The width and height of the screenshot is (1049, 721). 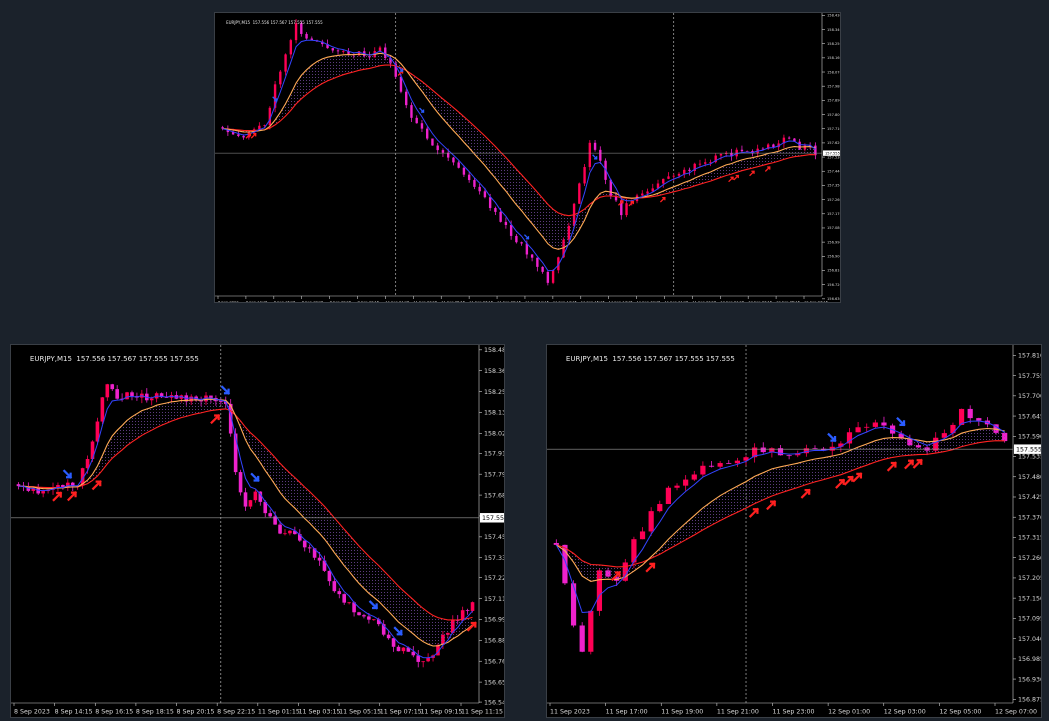 I want to click on y-tick-label: 157.530, so click(x=834, y=157).